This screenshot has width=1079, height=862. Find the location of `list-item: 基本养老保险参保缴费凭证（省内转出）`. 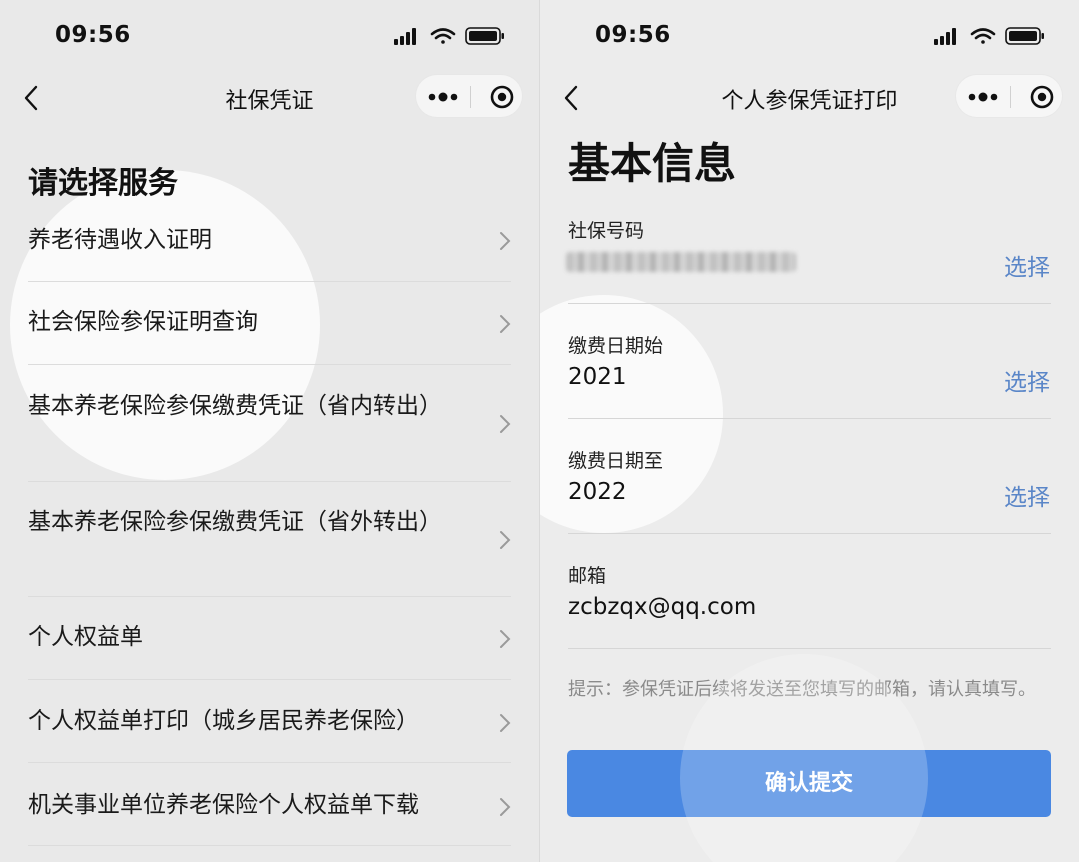

list-item: 基本养老保险参保缴费凭证（省内转出） is located at coordinates (269, 423).